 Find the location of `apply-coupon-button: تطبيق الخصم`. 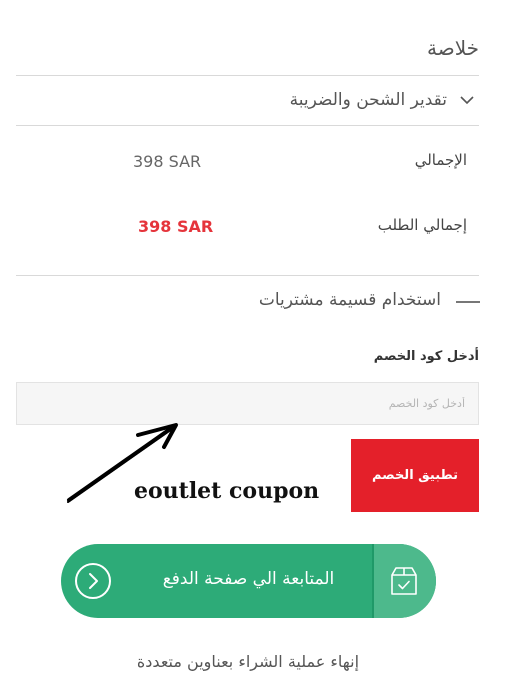

apply-coupon-button: تطبيق الخصم is located at coordinates (415, 475).